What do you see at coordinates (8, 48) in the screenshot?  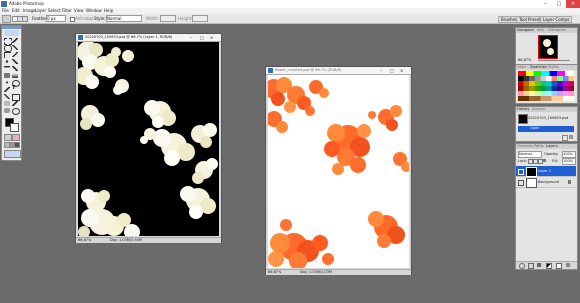 I see `lasso-tool-icon` at bounding box center [8, 48].